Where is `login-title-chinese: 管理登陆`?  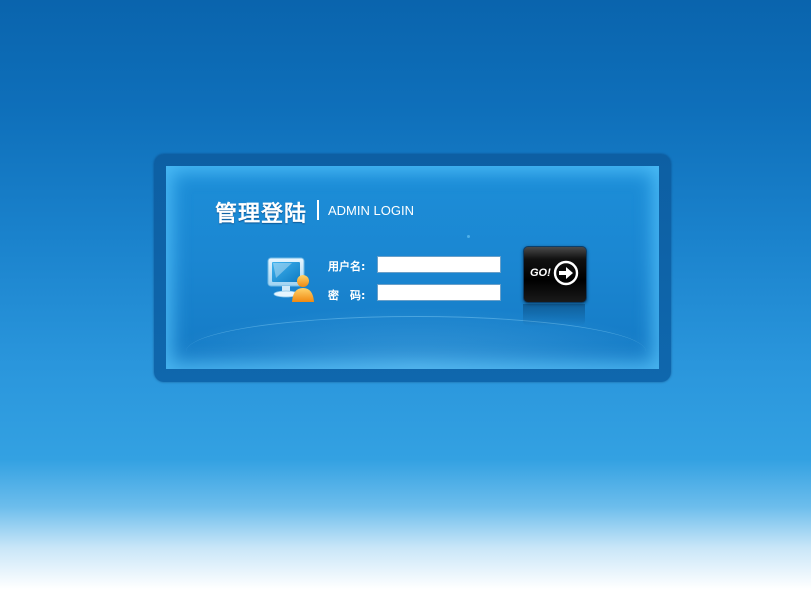 login-title-chinese: 管理登陆 is located at coordinates (261, 214).